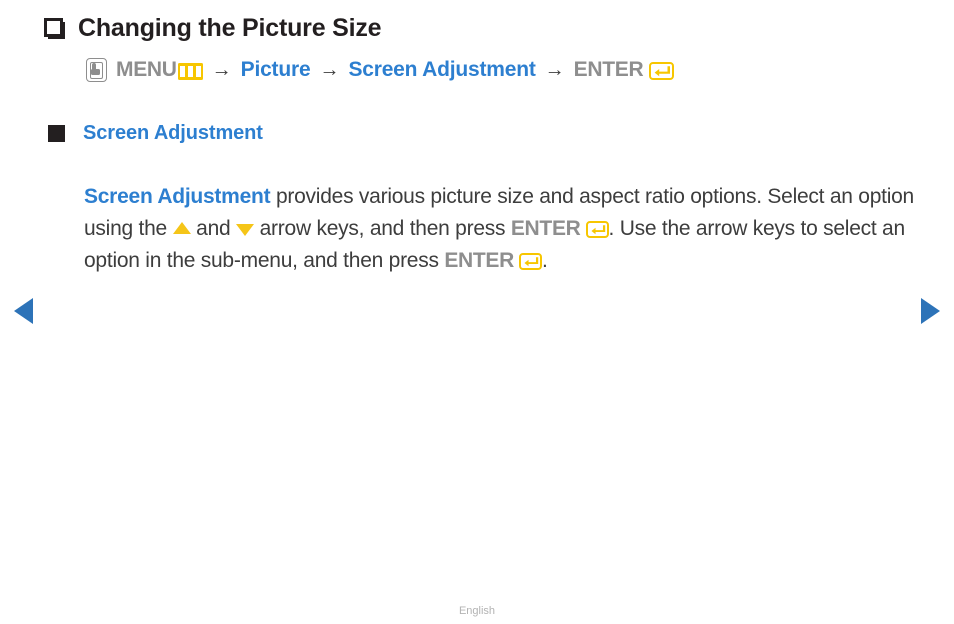  What do you see at coordinates (177, 196) in the screenshot?
I see `body-lead-term: Screen Adjustment` at bounding box center [177, 196].